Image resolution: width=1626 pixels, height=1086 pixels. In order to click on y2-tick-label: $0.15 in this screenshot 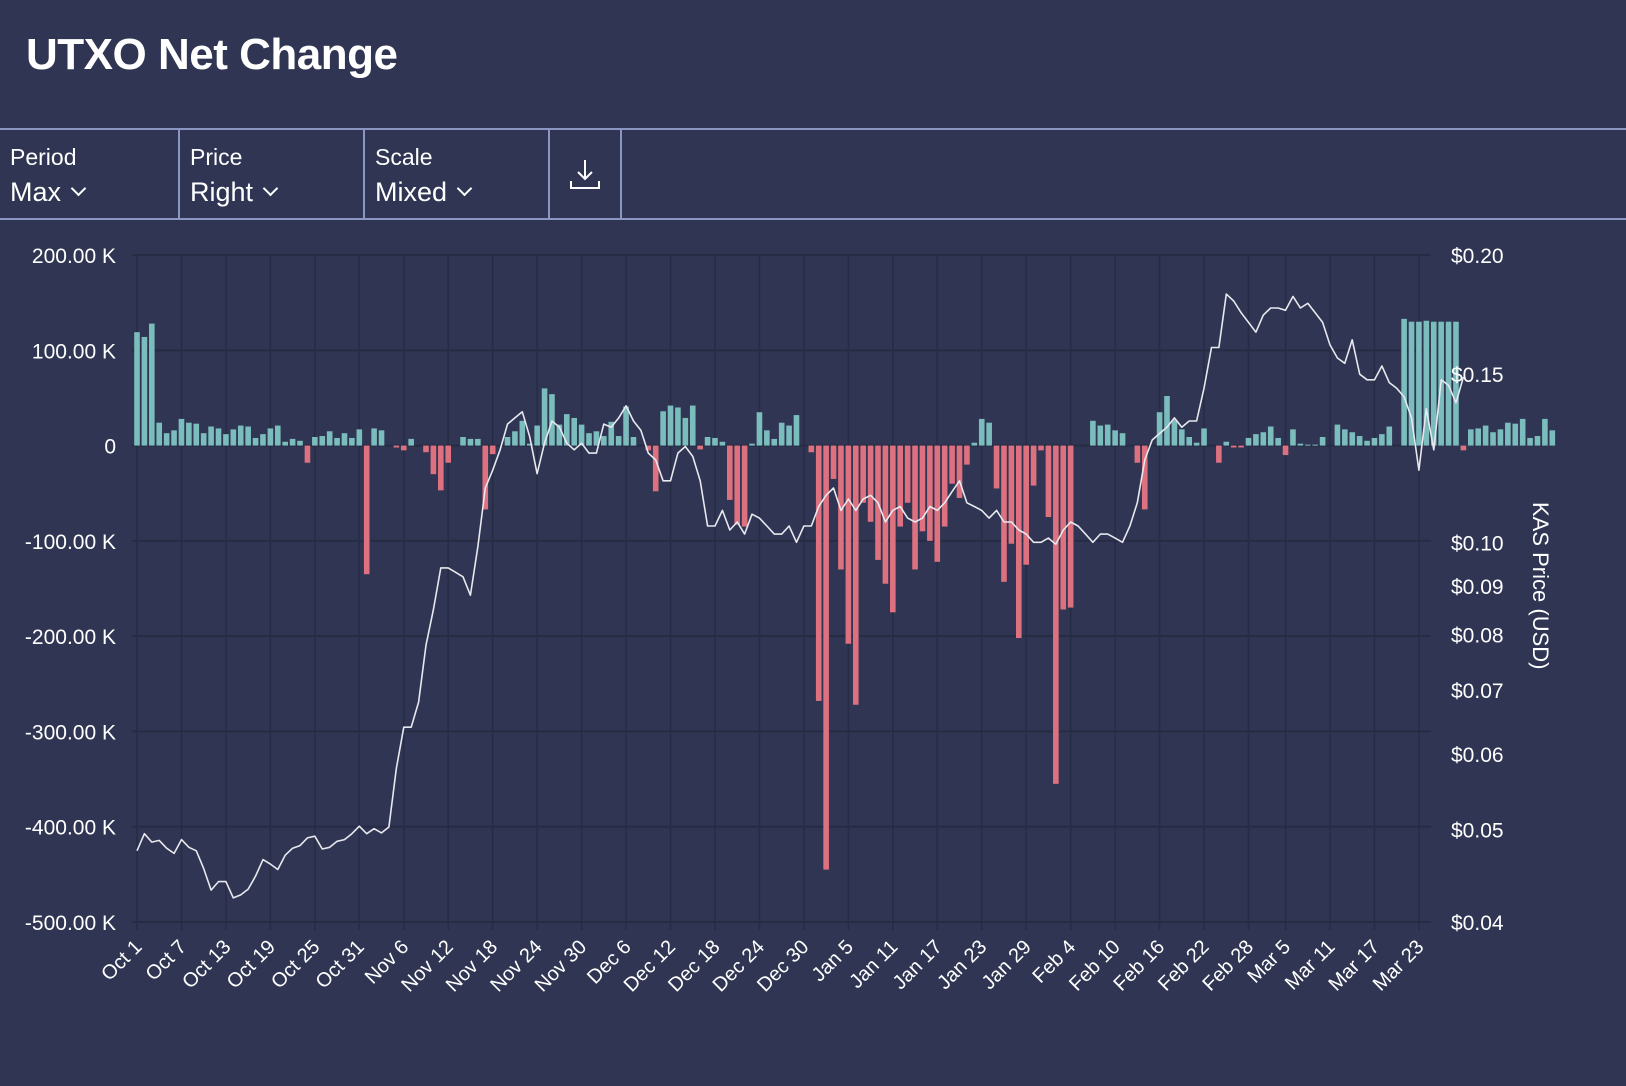, I will do `click(1477, 375)`.